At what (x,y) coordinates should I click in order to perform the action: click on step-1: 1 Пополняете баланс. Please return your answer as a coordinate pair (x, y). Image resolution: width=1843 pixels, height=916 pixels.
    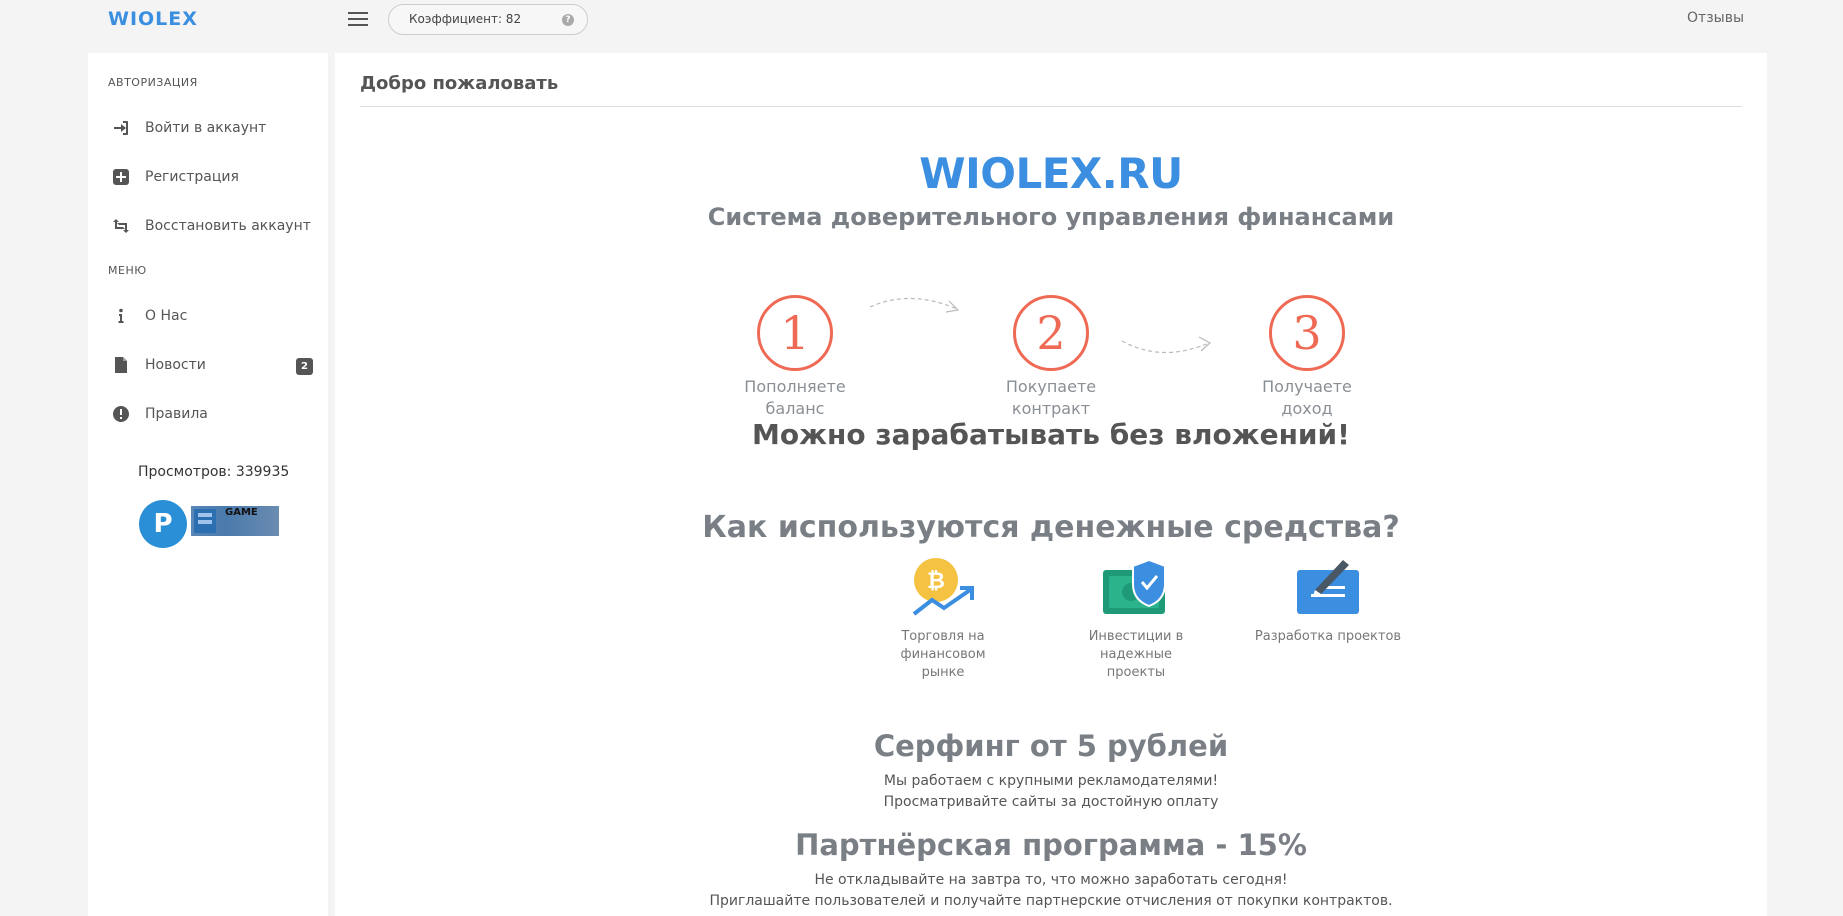
    Looking at the image, I should click on (795, 357).